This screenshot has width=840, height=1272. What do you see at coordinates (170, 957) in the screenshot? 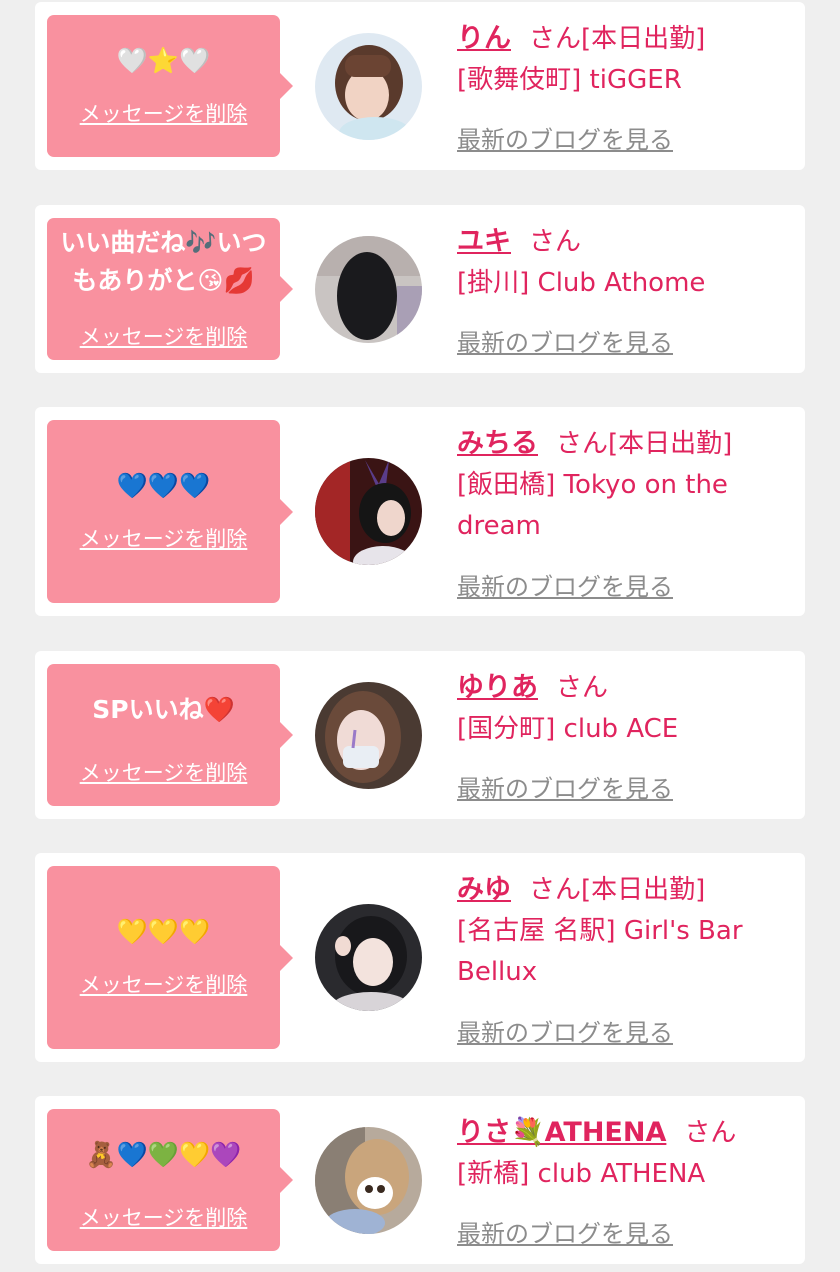
I see `message-bubble: 💛💛💛 メッセージを削除` at bounding box center [170, 957].